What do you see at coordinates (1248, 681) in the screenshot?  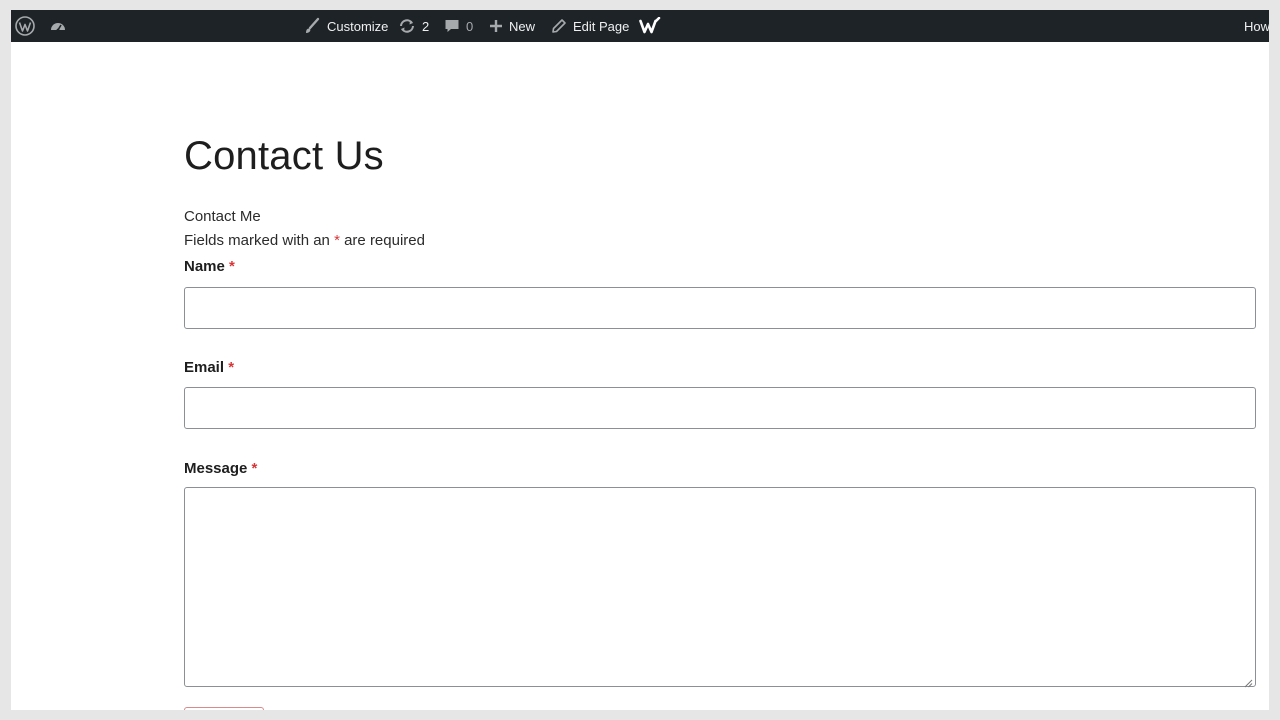 I see `resize-grip-icon` at bounding box center [1248, 681].